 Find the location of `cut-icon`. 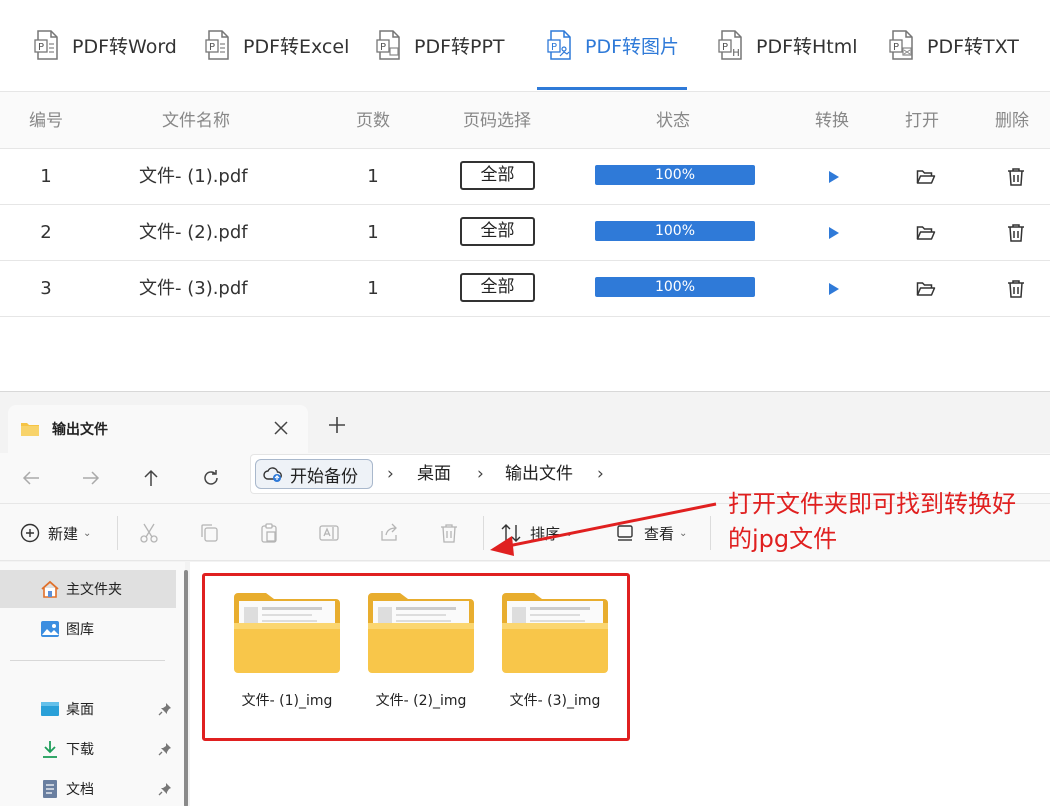

cut-icon is located at coordinates (149, 533).